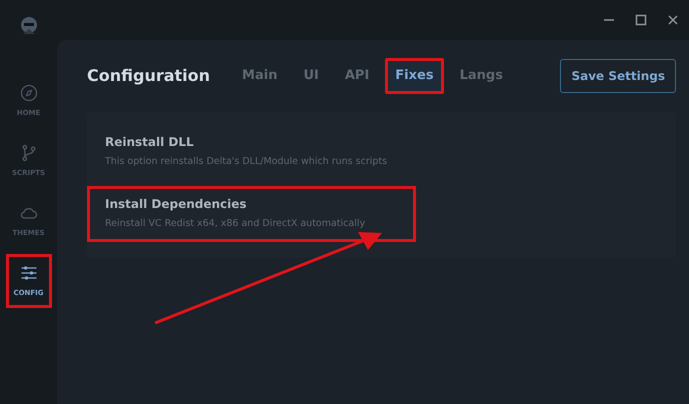 The image size is (689, 404). I want to click on maximize-icon, so click(641, 20).